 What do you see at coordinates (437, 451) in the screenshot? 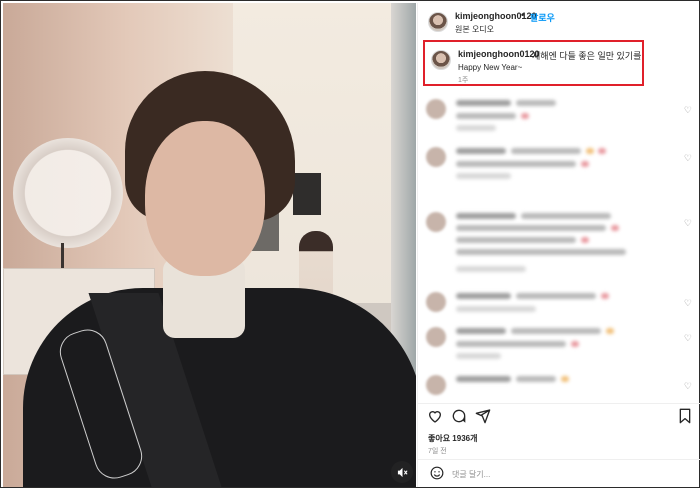
I see `post-date: 7일 전` at bounding box center [437, 451].